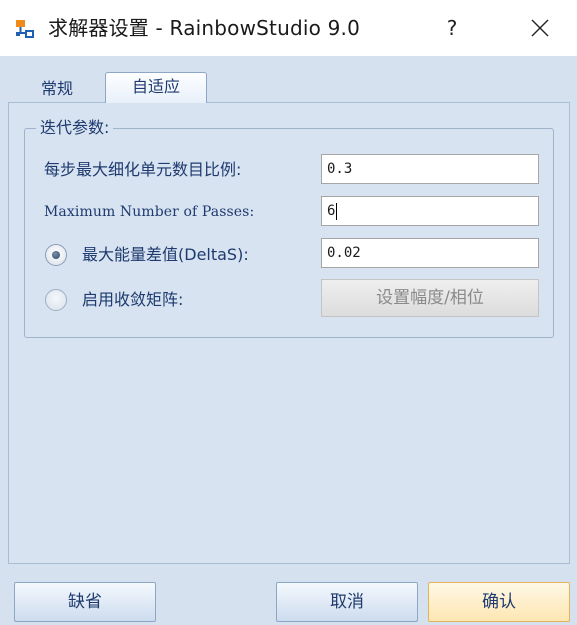 Image resolution: width=577 pixels, height=625 pixels. I want to click on ok-button: 确认, so click(499, 602).